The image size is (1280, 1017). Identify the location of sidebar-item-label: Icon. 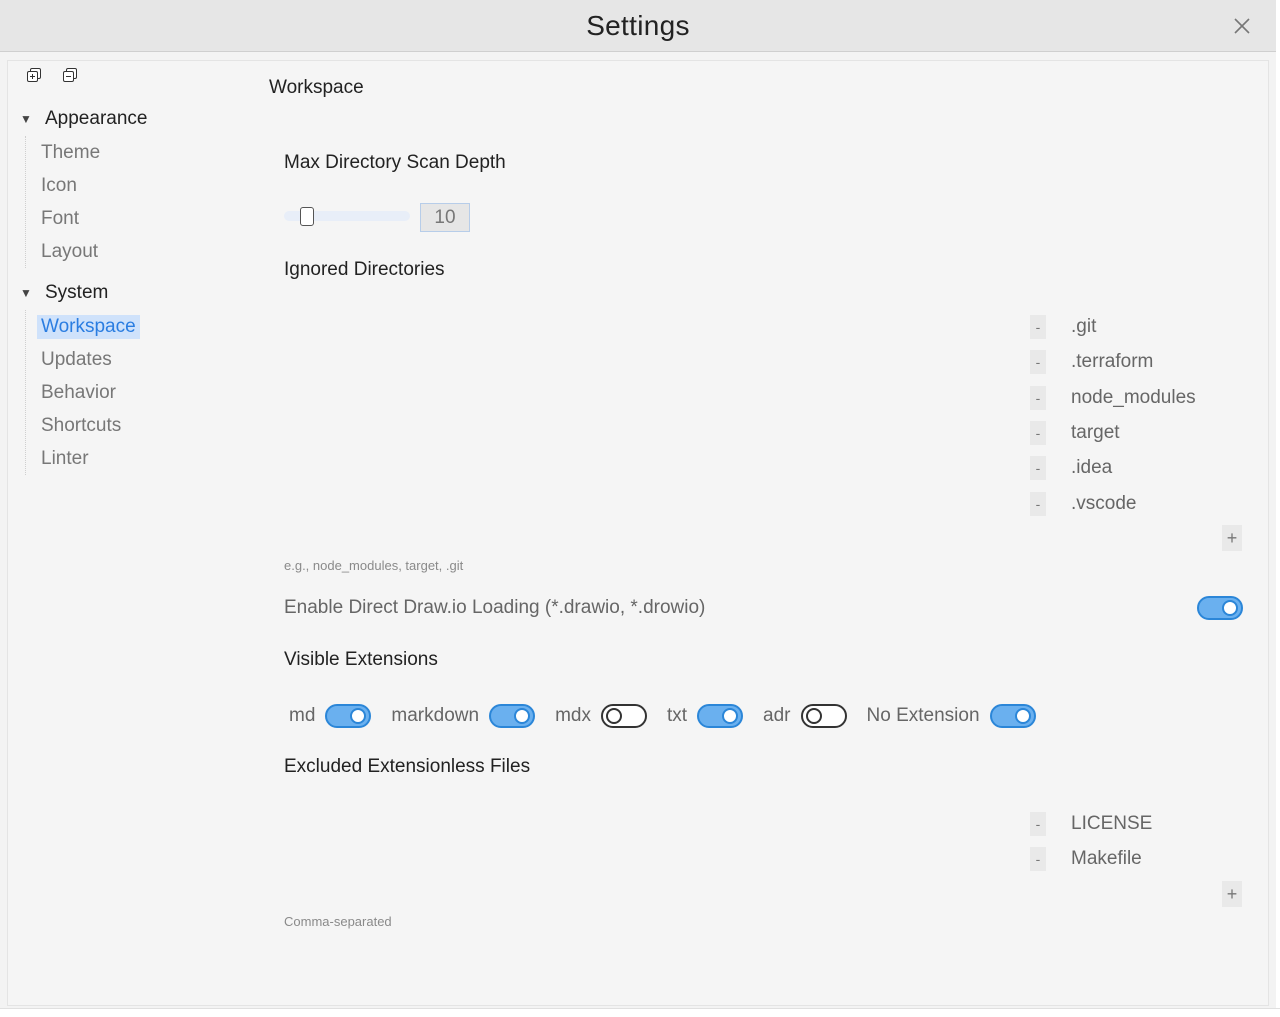
(59, 185).